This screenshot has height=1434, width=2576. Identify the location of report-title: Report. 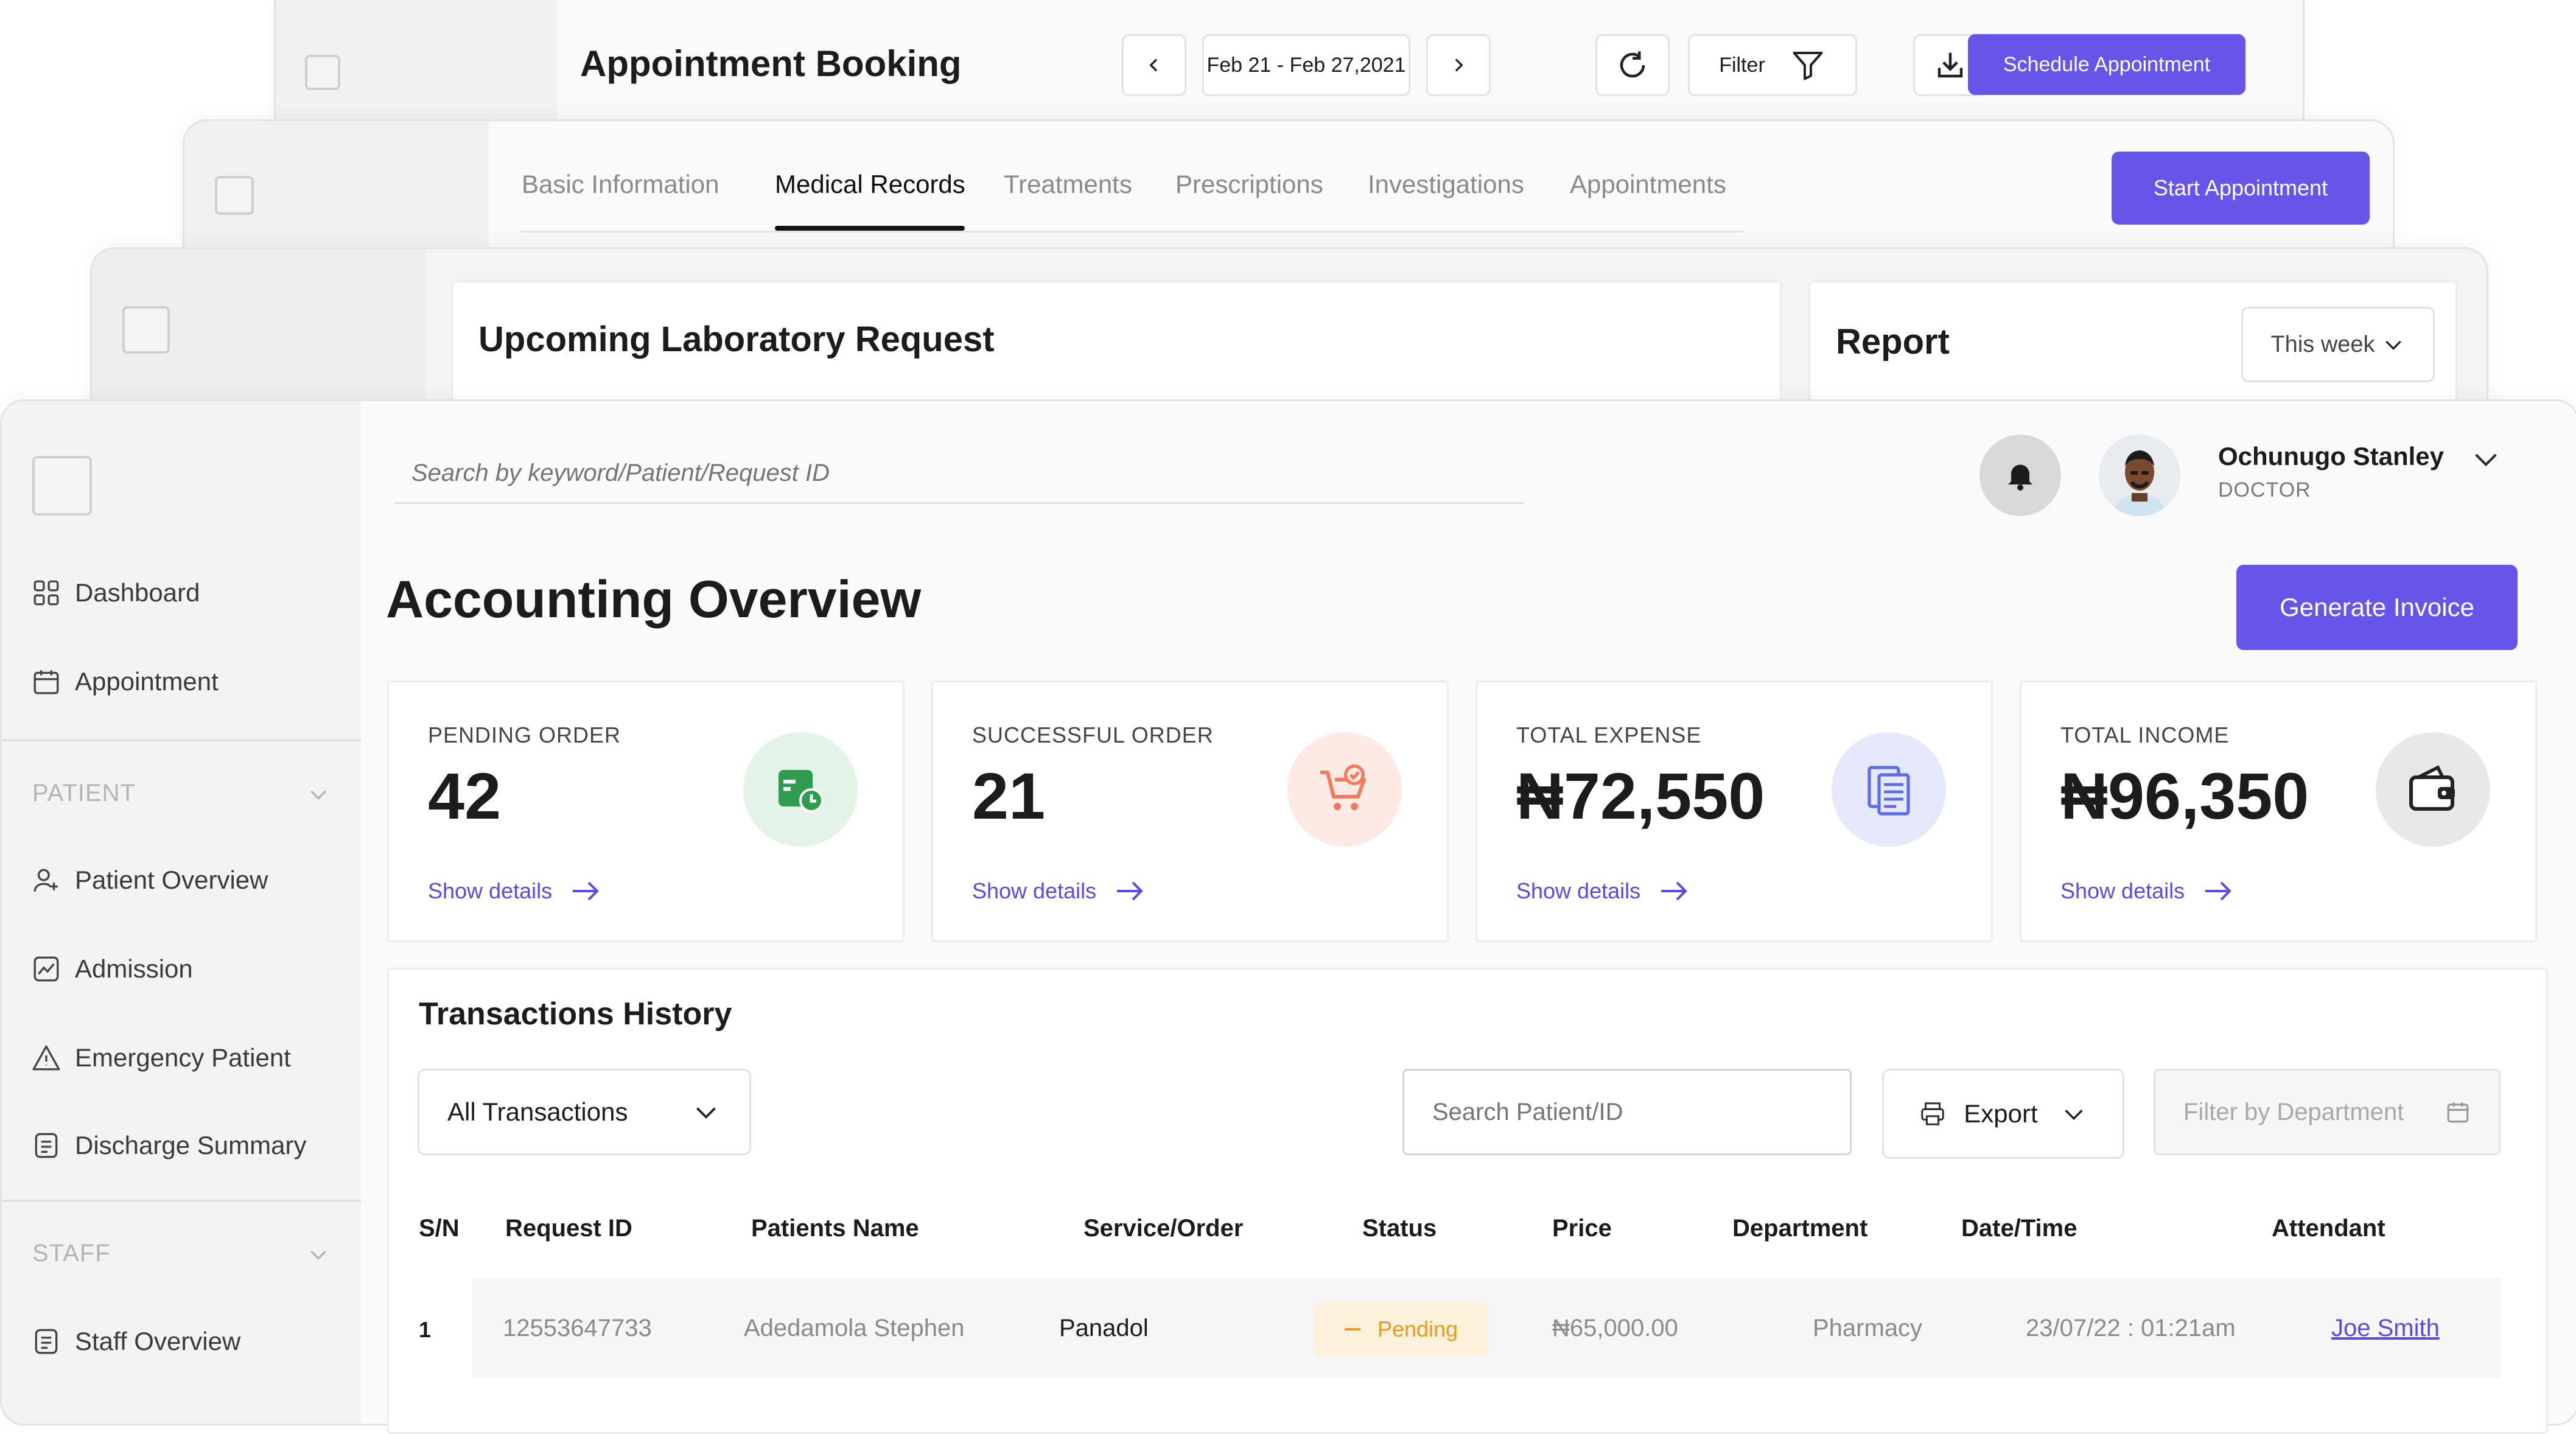
(1893, 342).